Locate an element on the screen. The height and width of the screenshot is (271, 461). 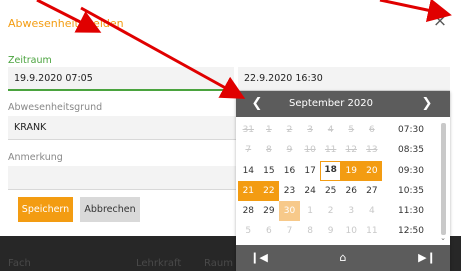
next-month-icon: ❯ is located at coordinates (427, 104).